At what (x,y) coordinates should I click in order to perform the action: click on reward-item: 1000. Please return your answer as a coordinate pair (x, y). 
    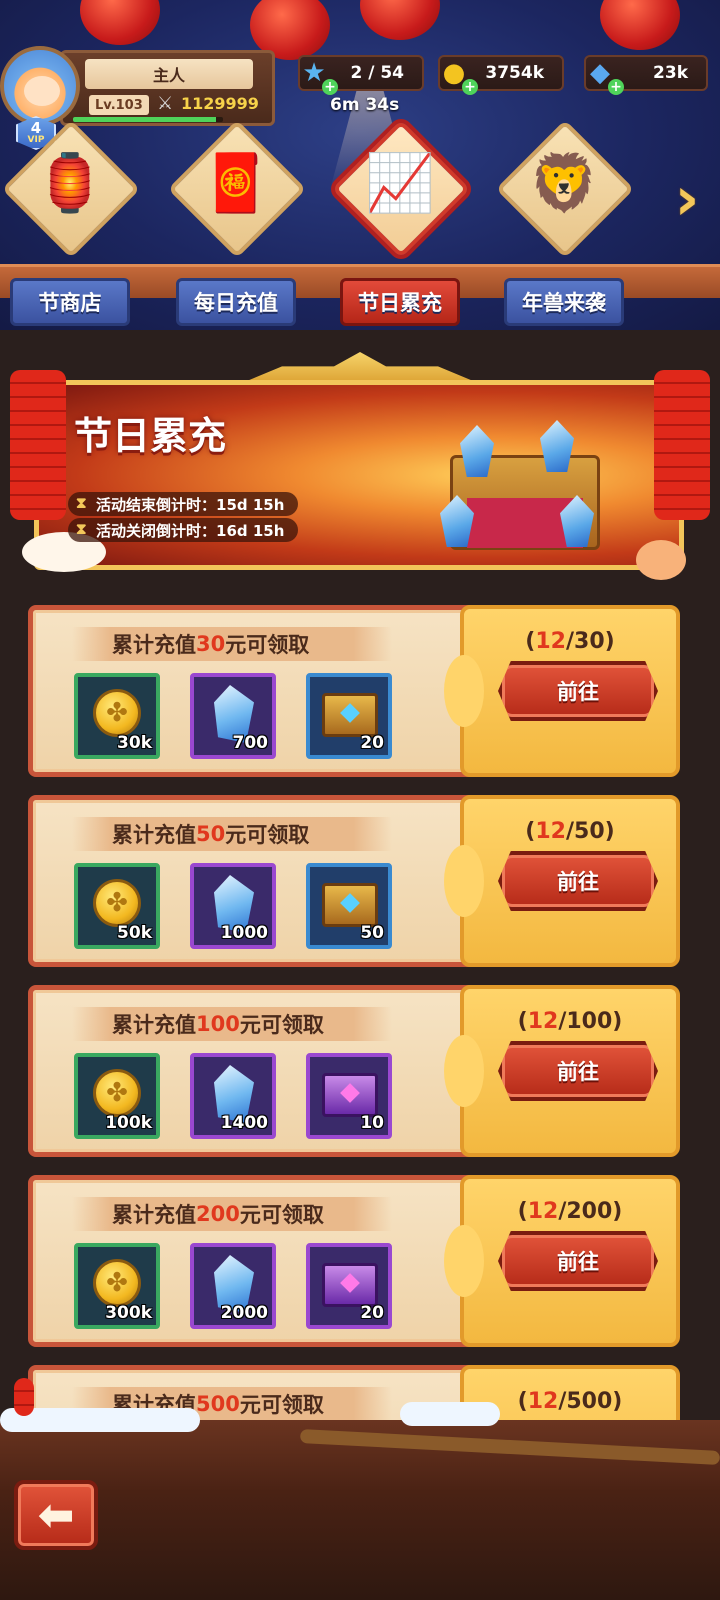
    Looking at the image, I should click on (233, 906).